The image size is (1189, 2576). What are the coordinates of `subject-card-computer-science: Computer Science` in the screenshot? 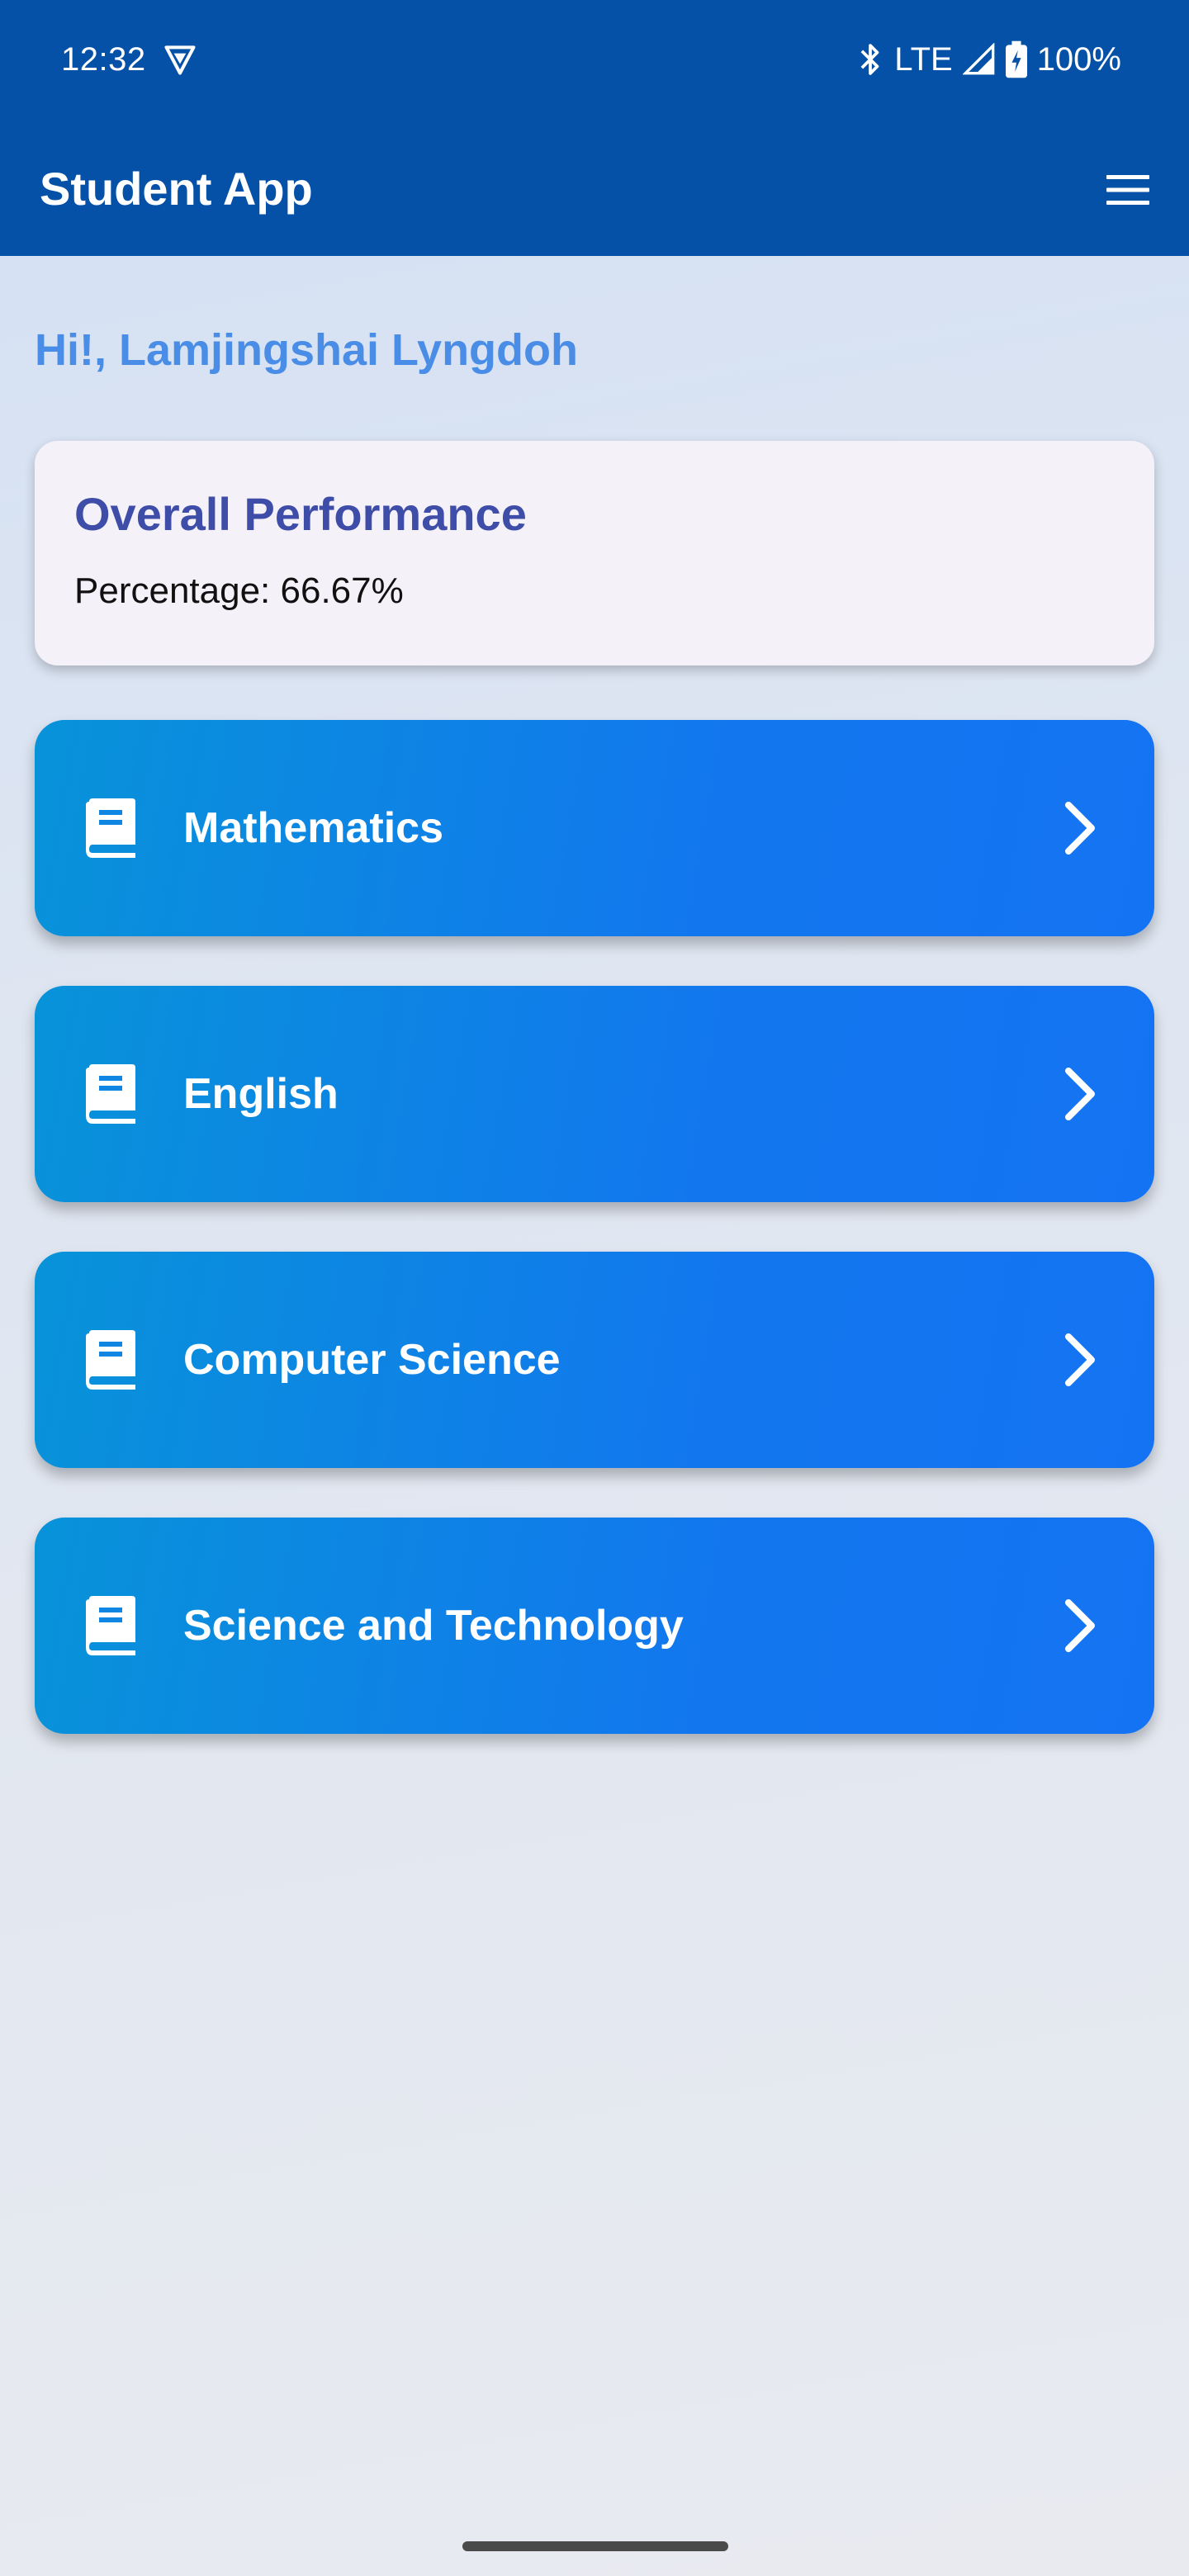 It's located at (594, 1360).